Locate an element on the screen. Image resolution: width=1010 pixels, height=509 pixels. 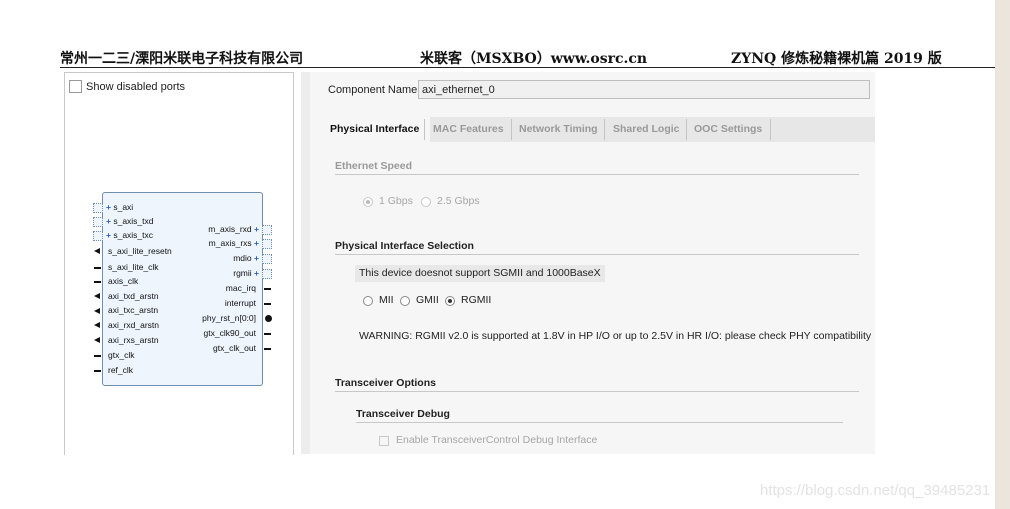
speed-2-5gbps-label: 2.5 Gbps is located at coordinates (458, 201).